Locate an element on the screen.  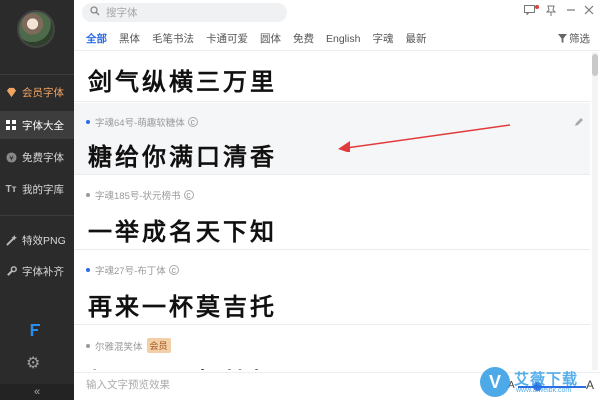
avatar is located at coordinates (36, 29).